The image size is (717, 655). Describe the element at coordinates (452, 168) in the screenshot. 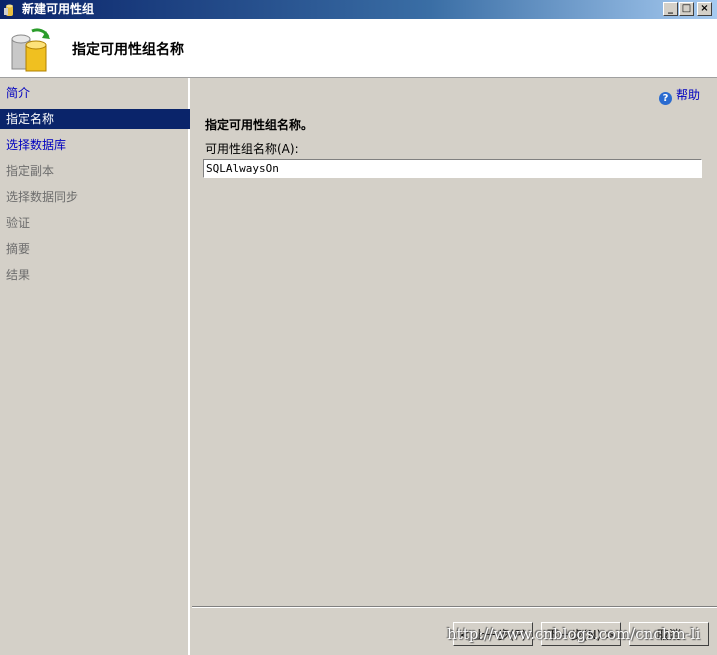

I see `ag-name-input` at that location.